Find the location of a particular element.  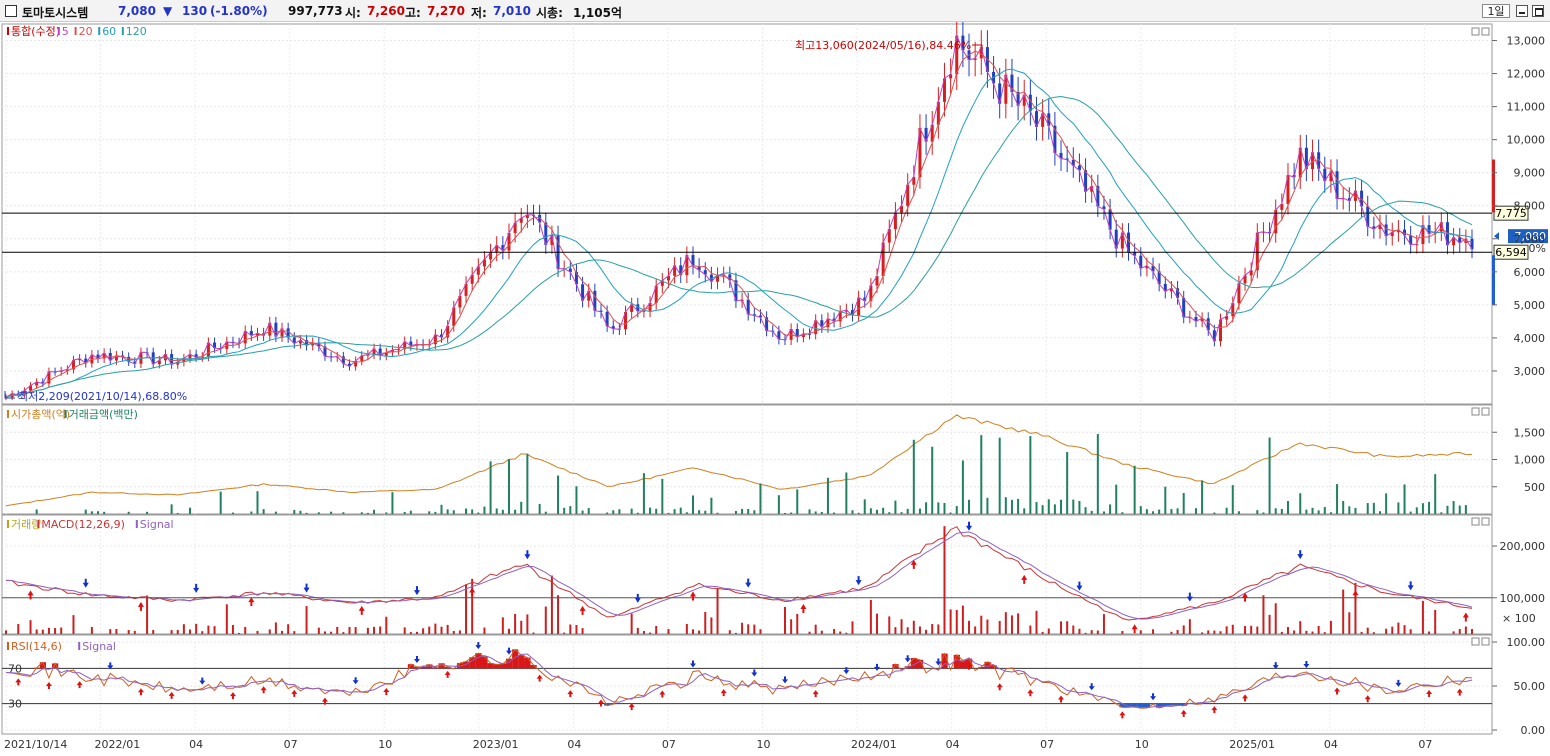

maximize-icon is located at coordinates (1538, 11).